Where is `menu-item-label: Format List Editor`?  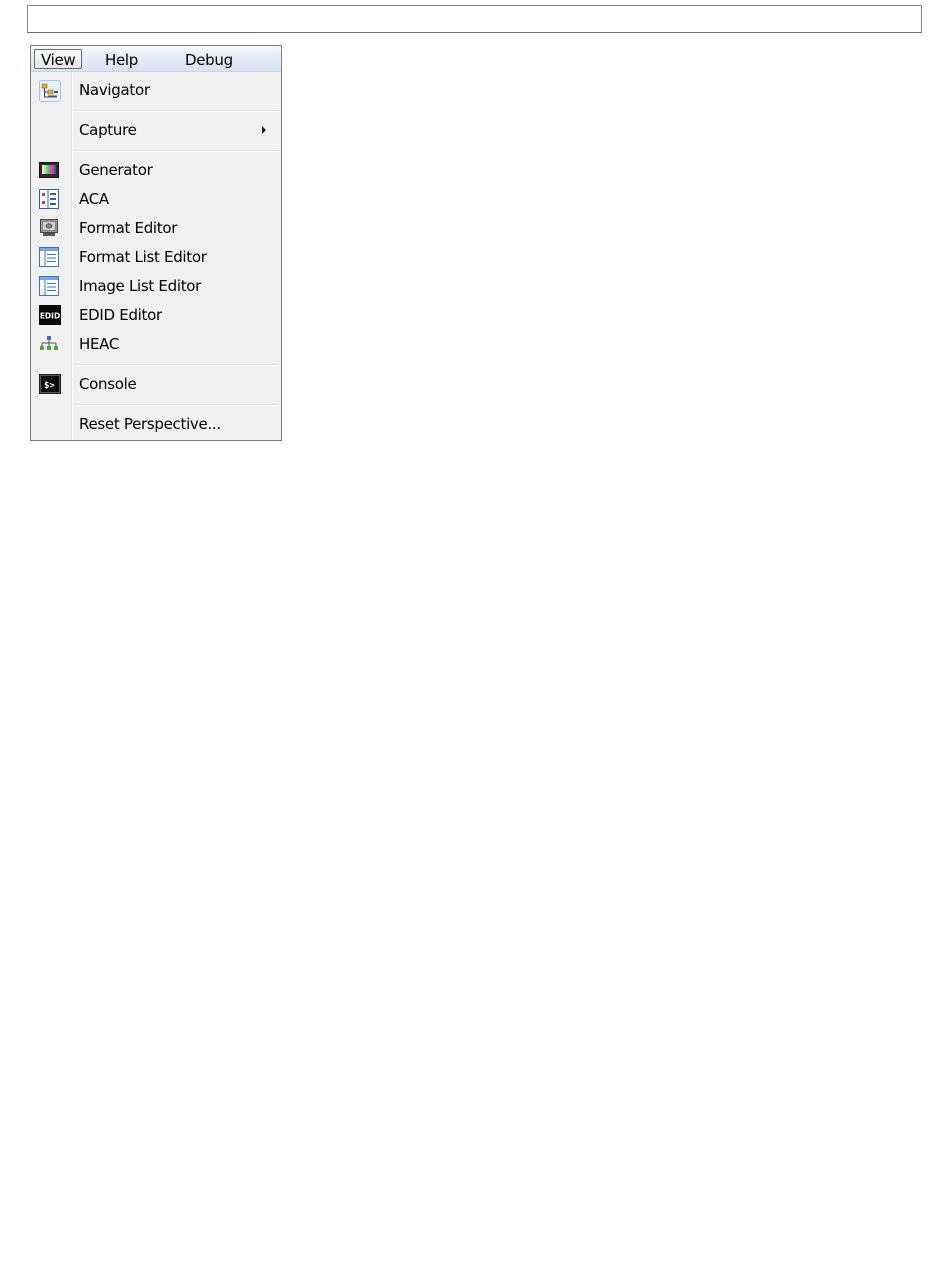
menu-item-label: Format List Editor is located at coordinates (143, 257).